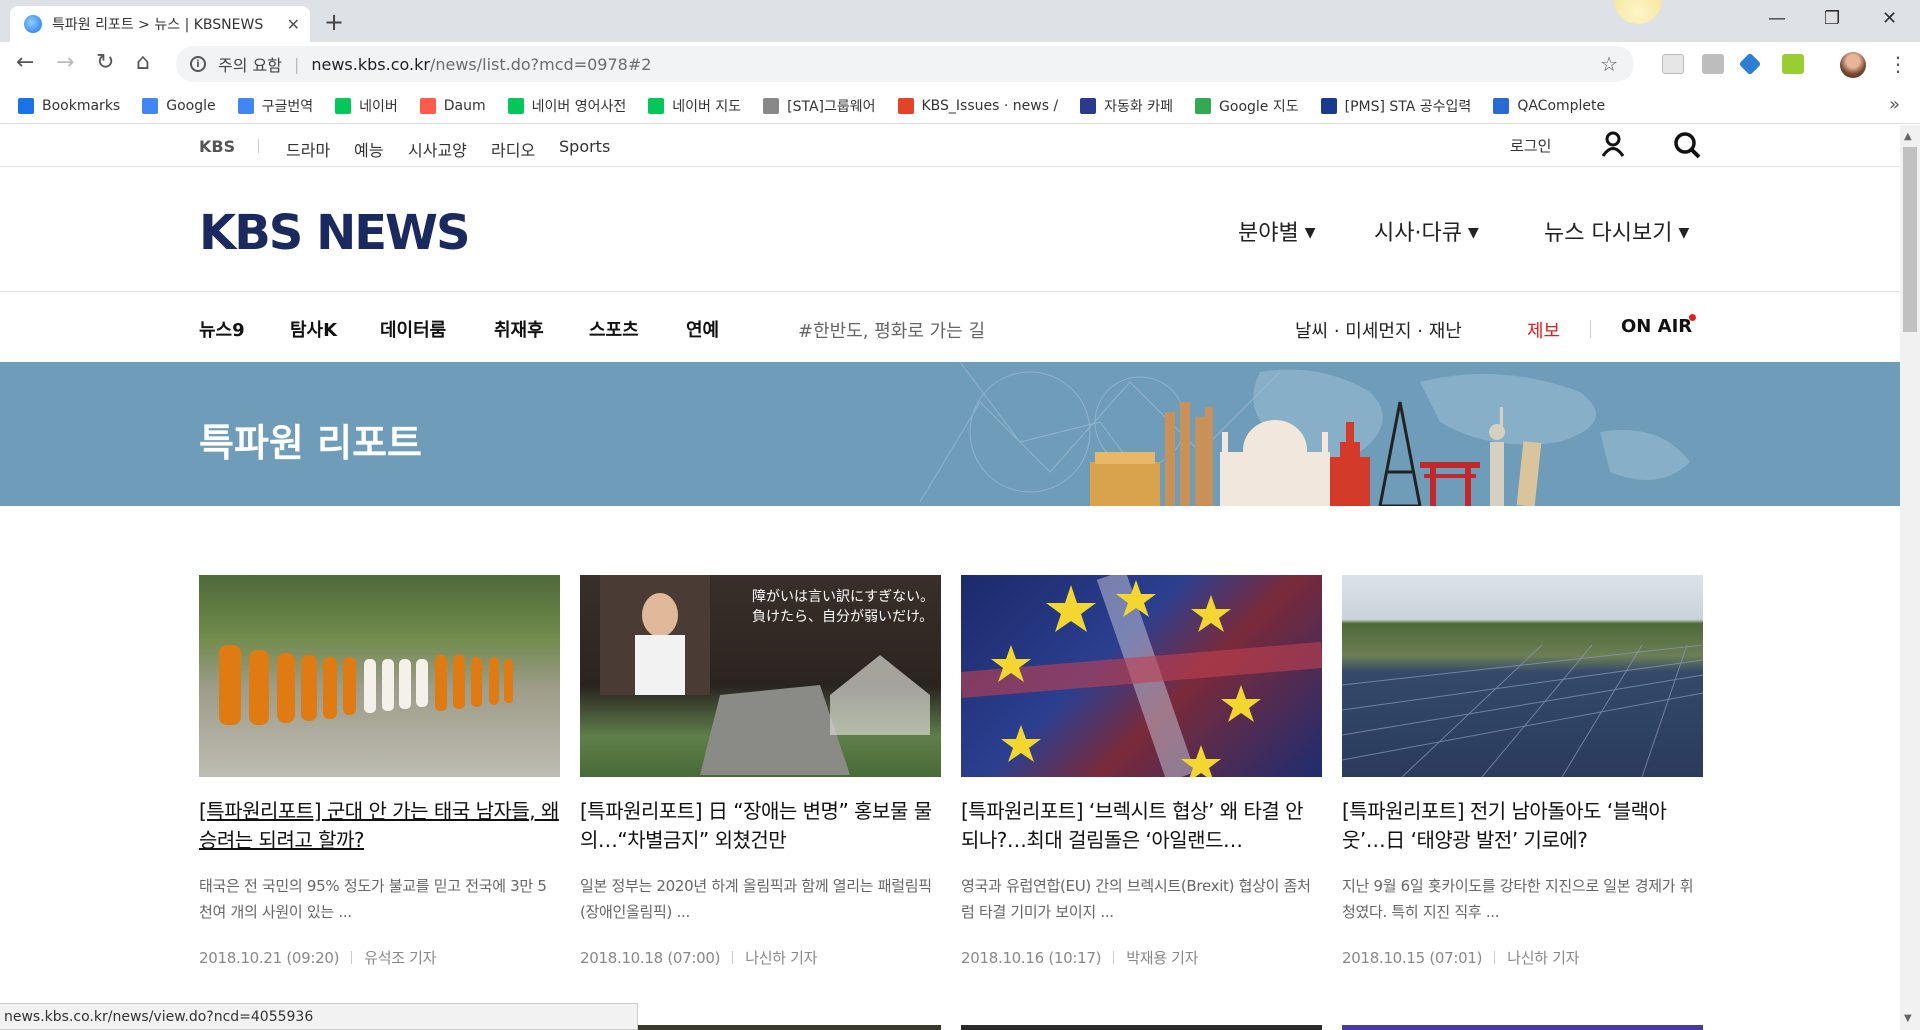 The height and width of the screenshot is (1030, 1920). Describe the element at coordinates (310, 443) in the screenshot. I see `section-title: 특파원 리포트` at that location.